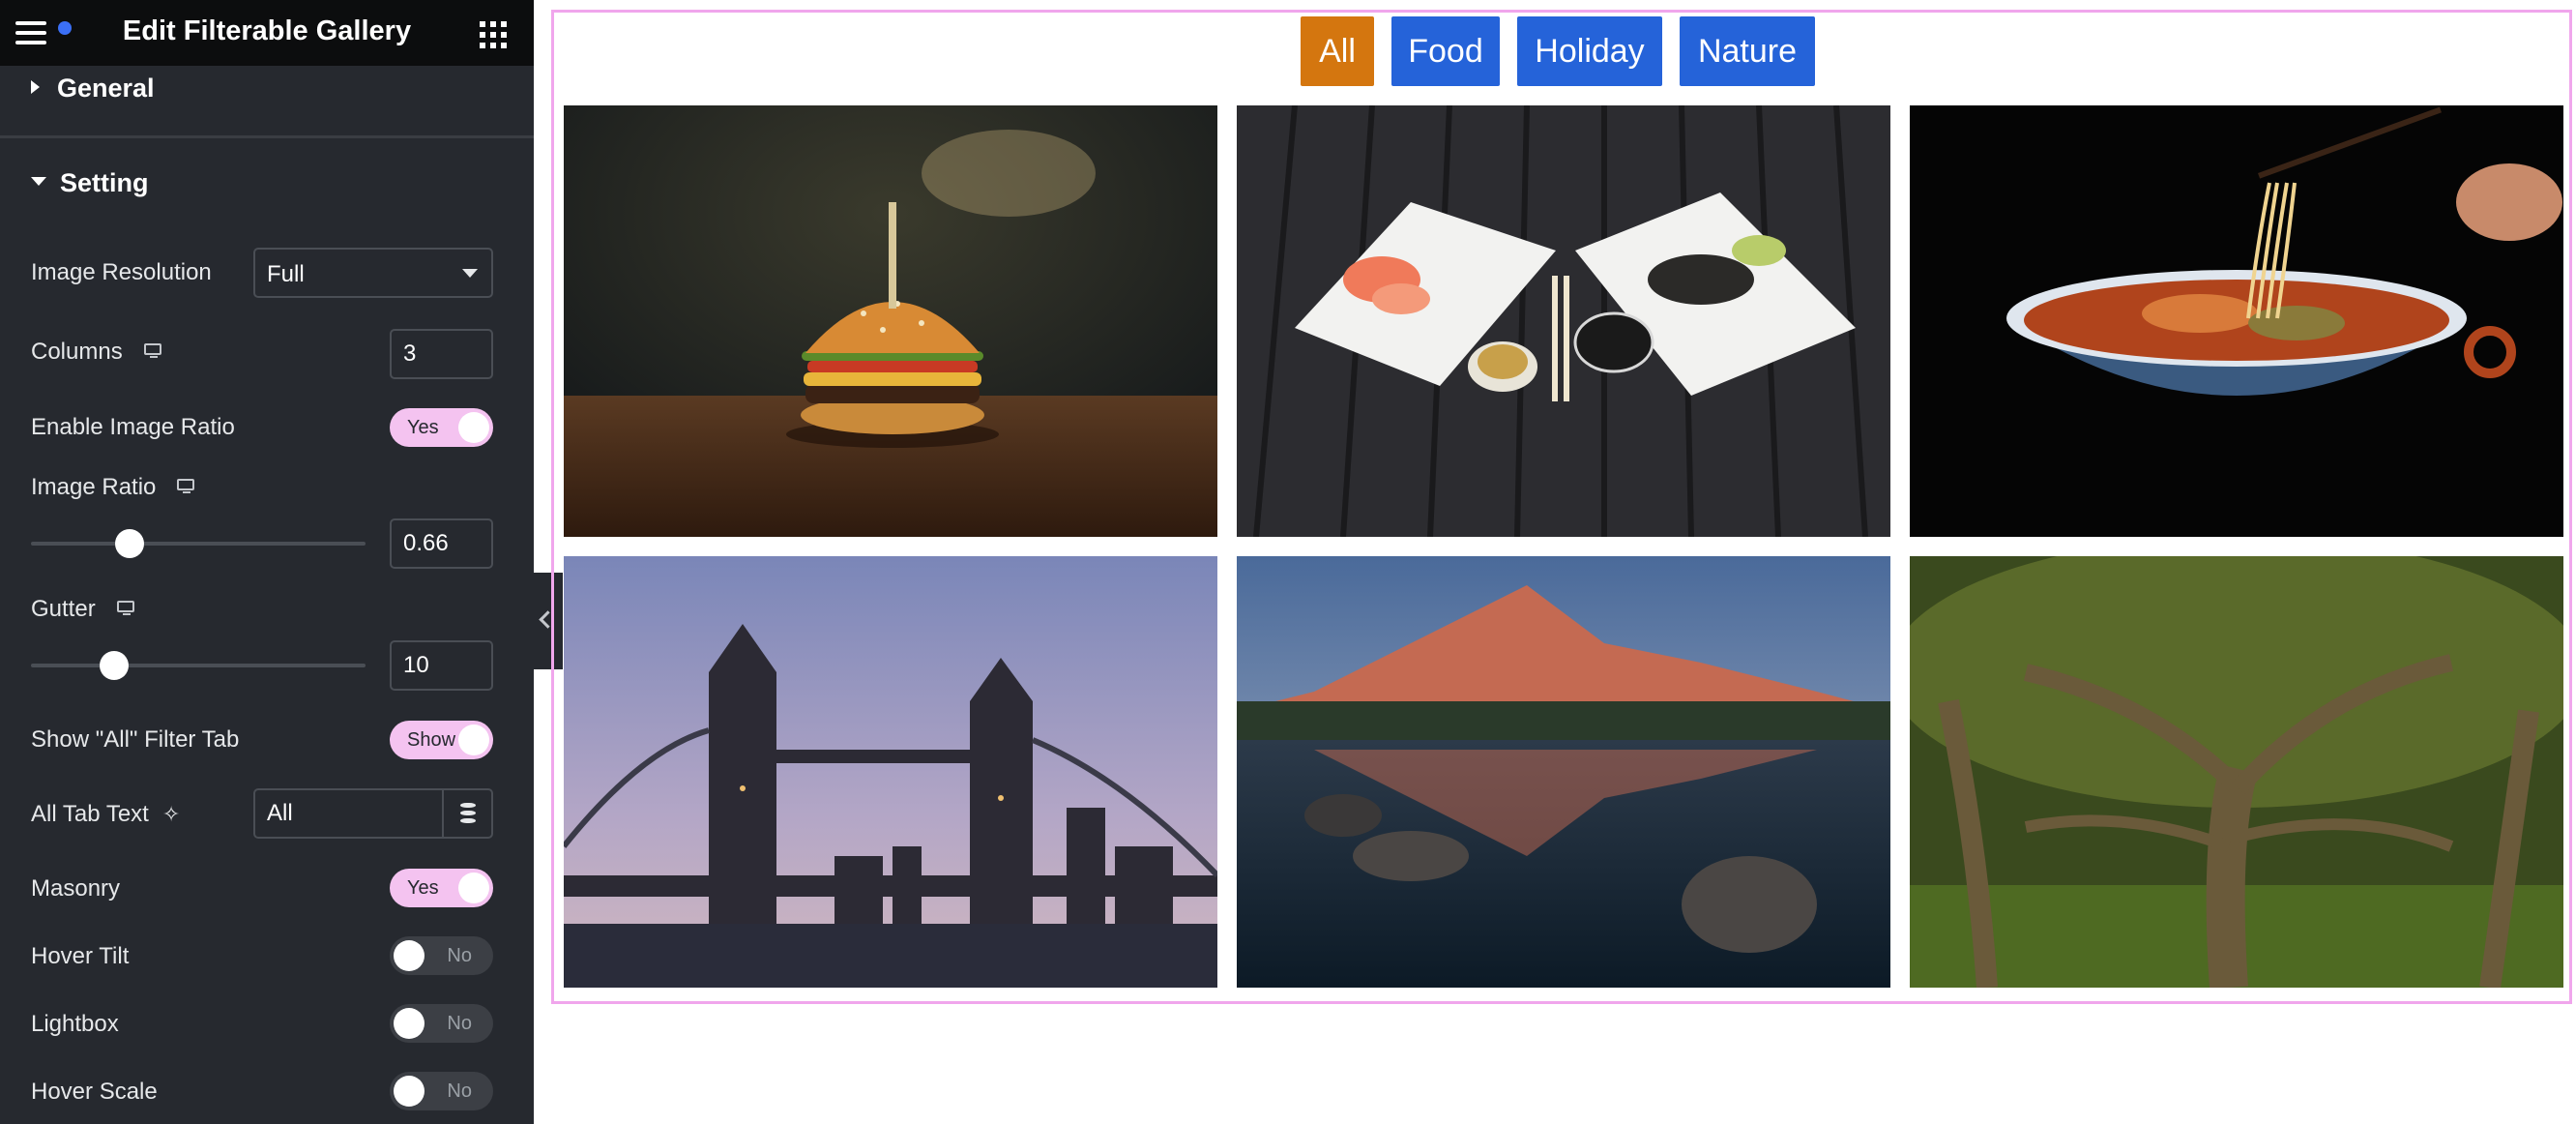  I want to click on filter-tab-nature: Nature, so click(1747, 51).